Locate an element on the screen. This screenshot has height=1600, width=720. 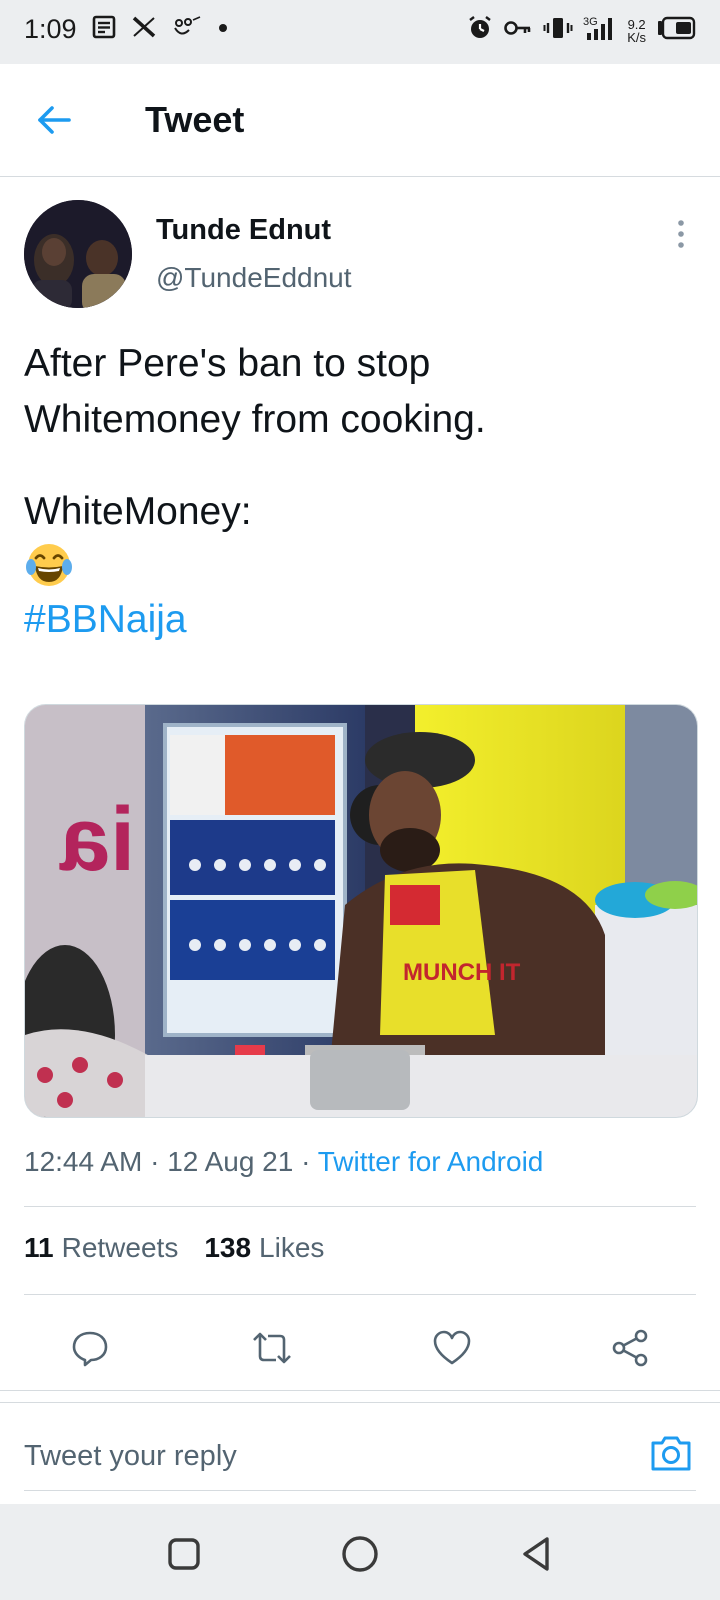
likes-count: 138 is located at coordinates (228, 1247).